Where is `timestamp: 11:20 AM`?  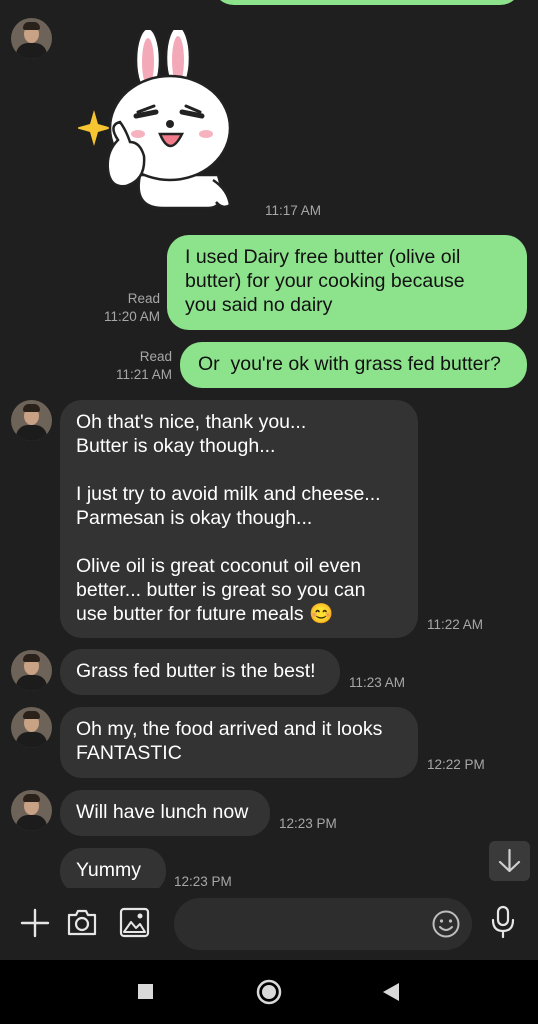 timestamp: 11:20 AM is located at coordinates (131, 316).